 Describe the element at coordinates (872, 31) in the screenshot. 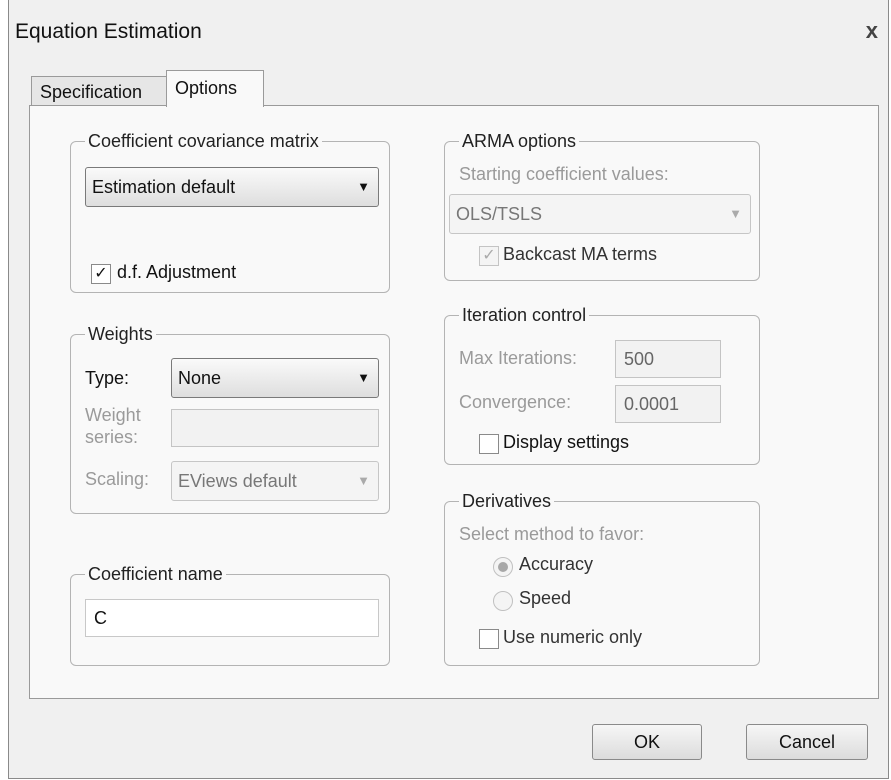

I see `close-icon: x` at that location.